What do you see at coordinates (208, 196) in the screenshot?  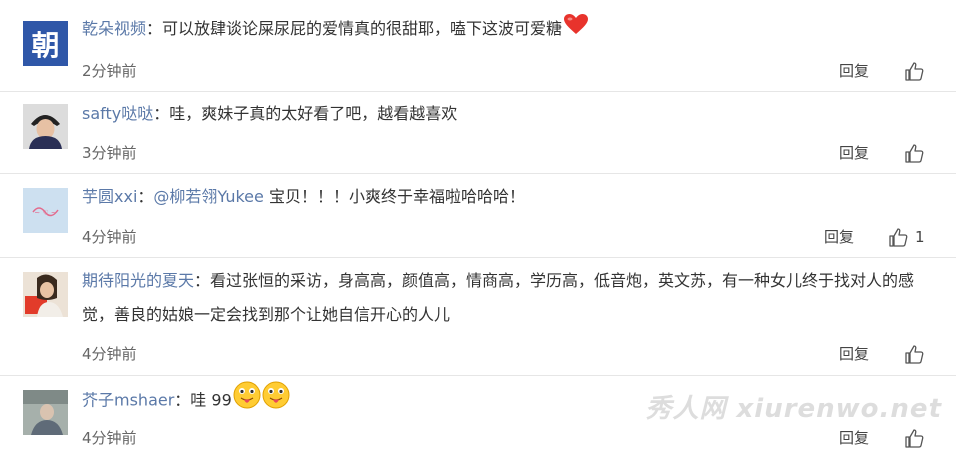 I see `comment-mention: @柳若翎Yukee` at bounding box center [208, 196].